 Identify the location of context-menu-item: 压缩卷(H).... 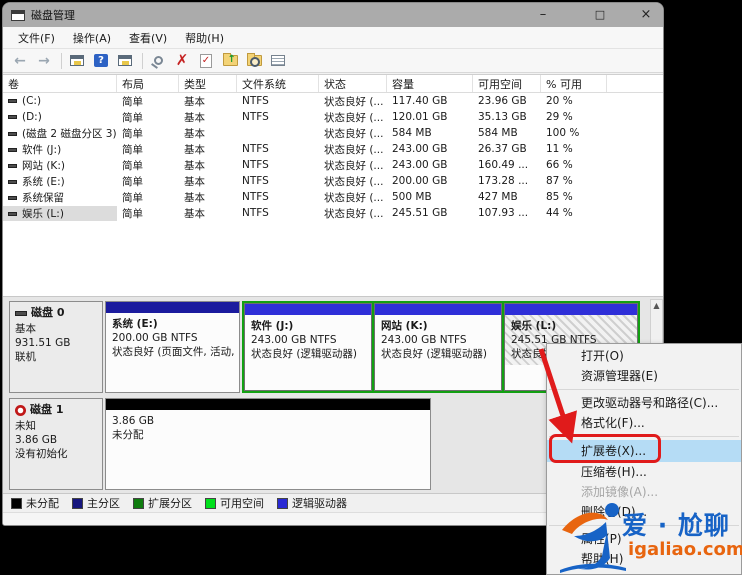
(644, 472).